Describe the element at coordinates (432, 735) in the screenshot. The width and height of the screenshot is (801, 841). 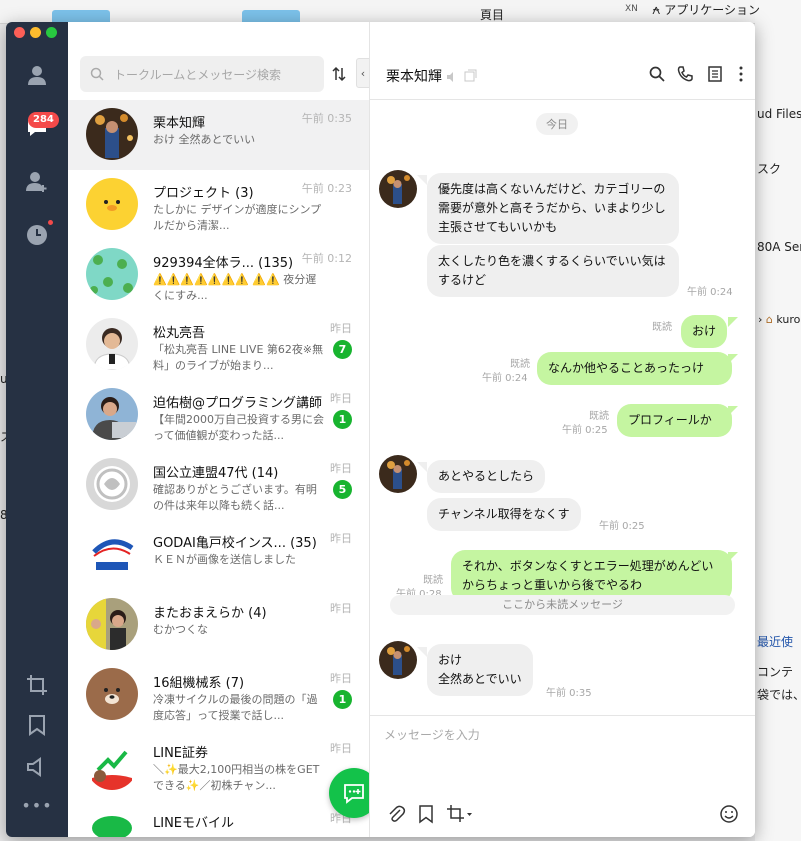
I see `message-input-placeholder: メッセージを入力` at that location.